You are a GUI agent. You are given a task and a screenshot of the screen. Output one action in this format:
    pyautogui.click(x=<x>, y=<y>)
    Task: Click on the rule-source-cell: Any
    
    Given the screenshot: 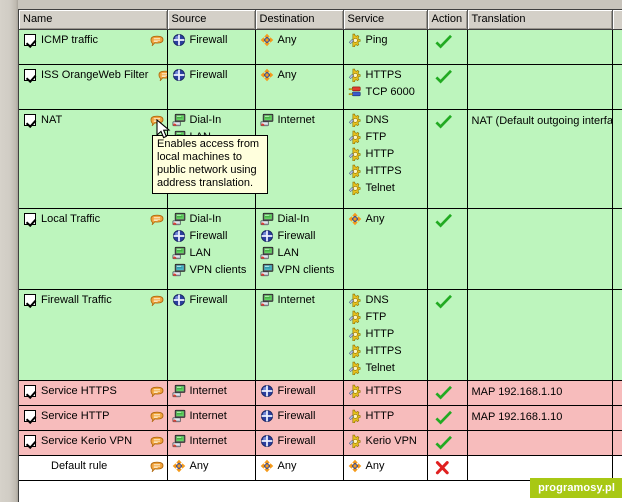 What is the action you would take?
    pyautogui.click(x=211, y=468)
    